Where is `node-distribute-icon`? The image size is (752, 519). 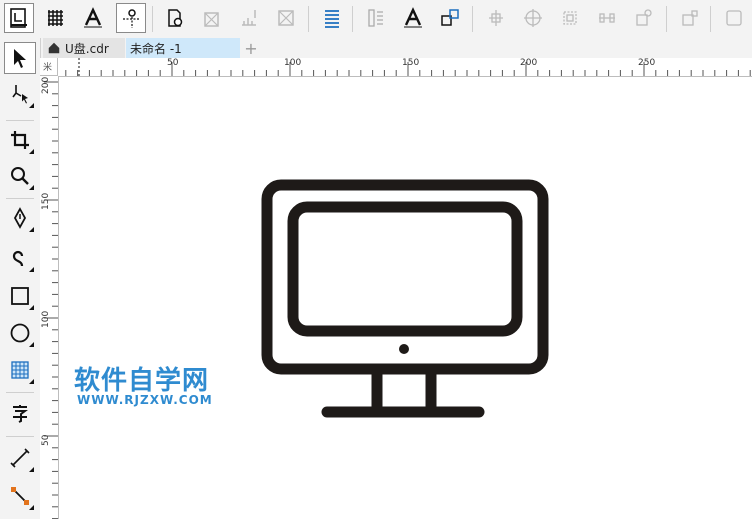
node-distribute-icon is located at coordinates (607, 18).